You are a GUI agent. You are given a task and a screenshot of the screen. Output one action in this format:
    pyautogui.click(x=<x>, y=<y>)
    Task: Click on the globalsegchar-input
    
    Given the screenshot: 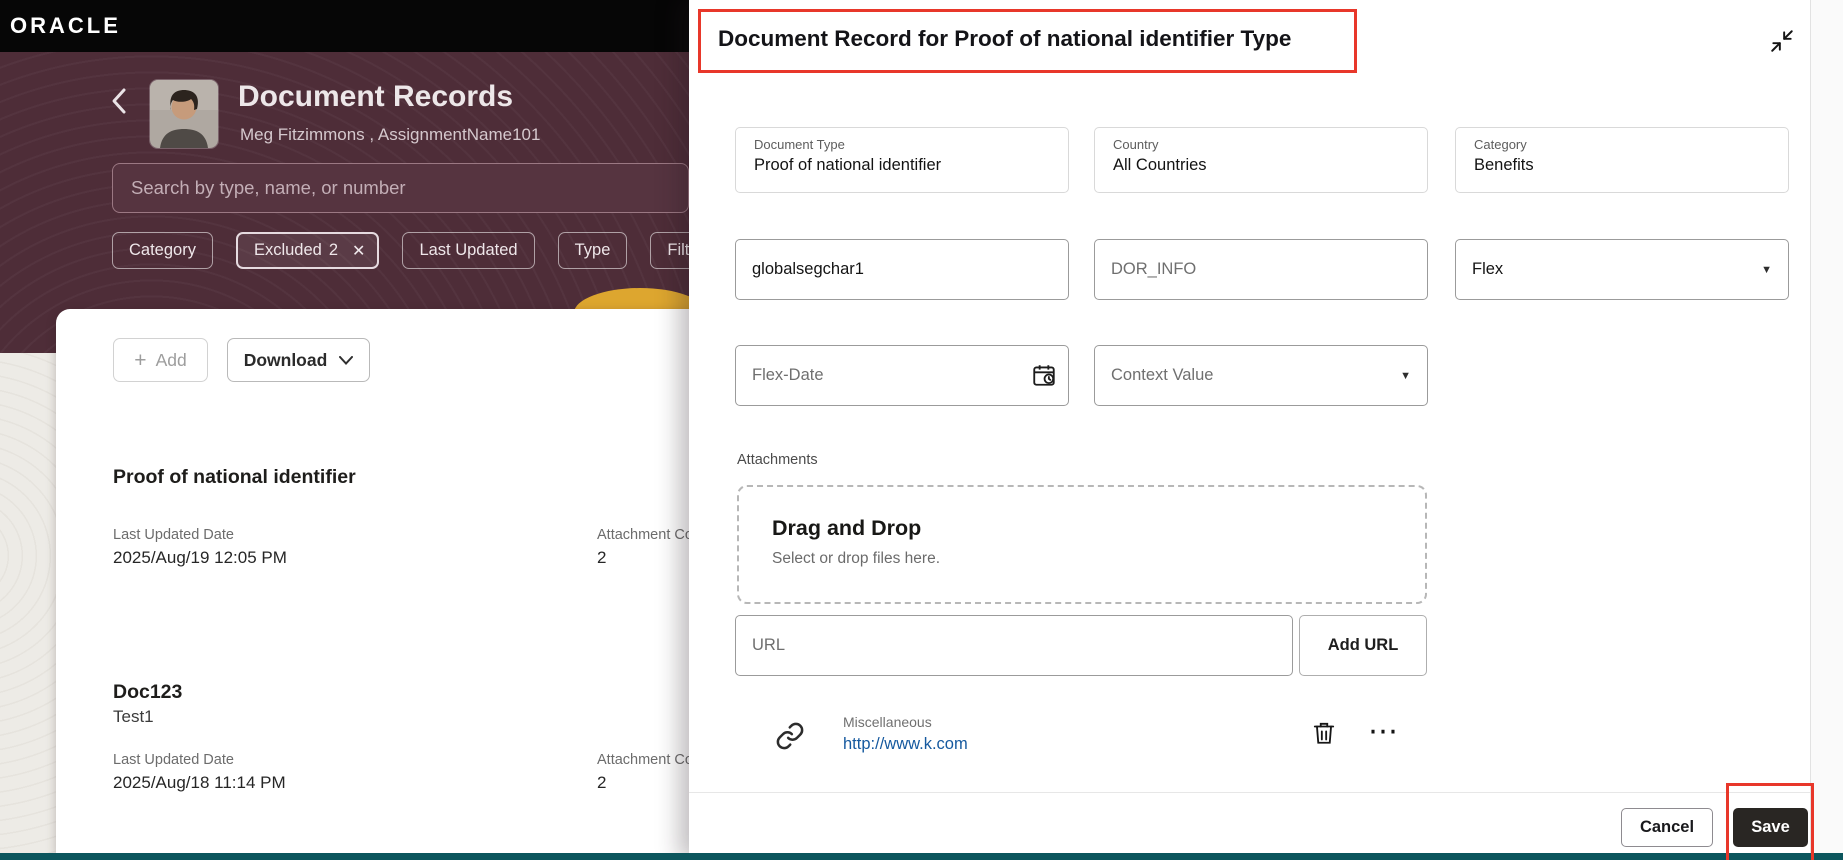 What is the action you would take?
    pyautogui.click(x=902, y=269)
    